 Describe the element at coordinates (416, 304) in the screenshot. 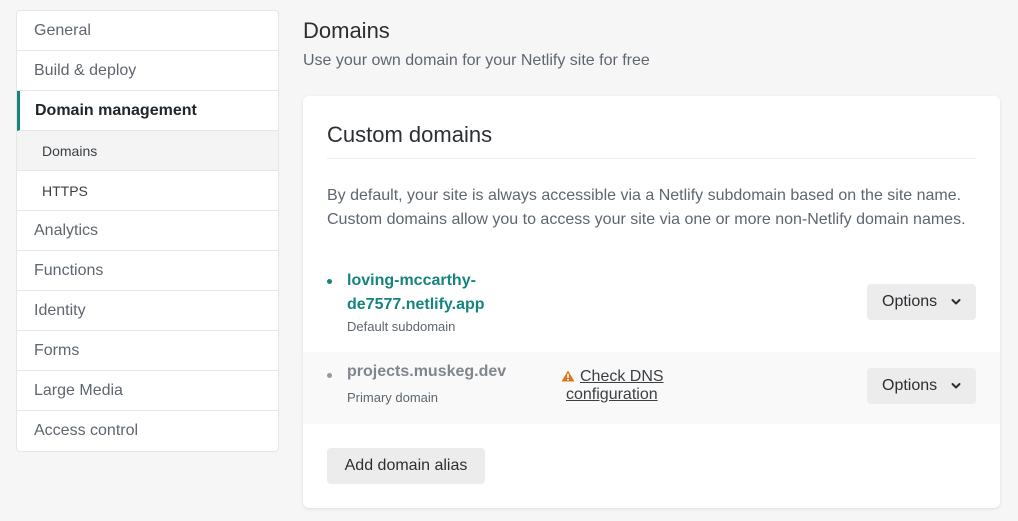

I see `domain-name-line-2: de7577.netlify.app` at that location.